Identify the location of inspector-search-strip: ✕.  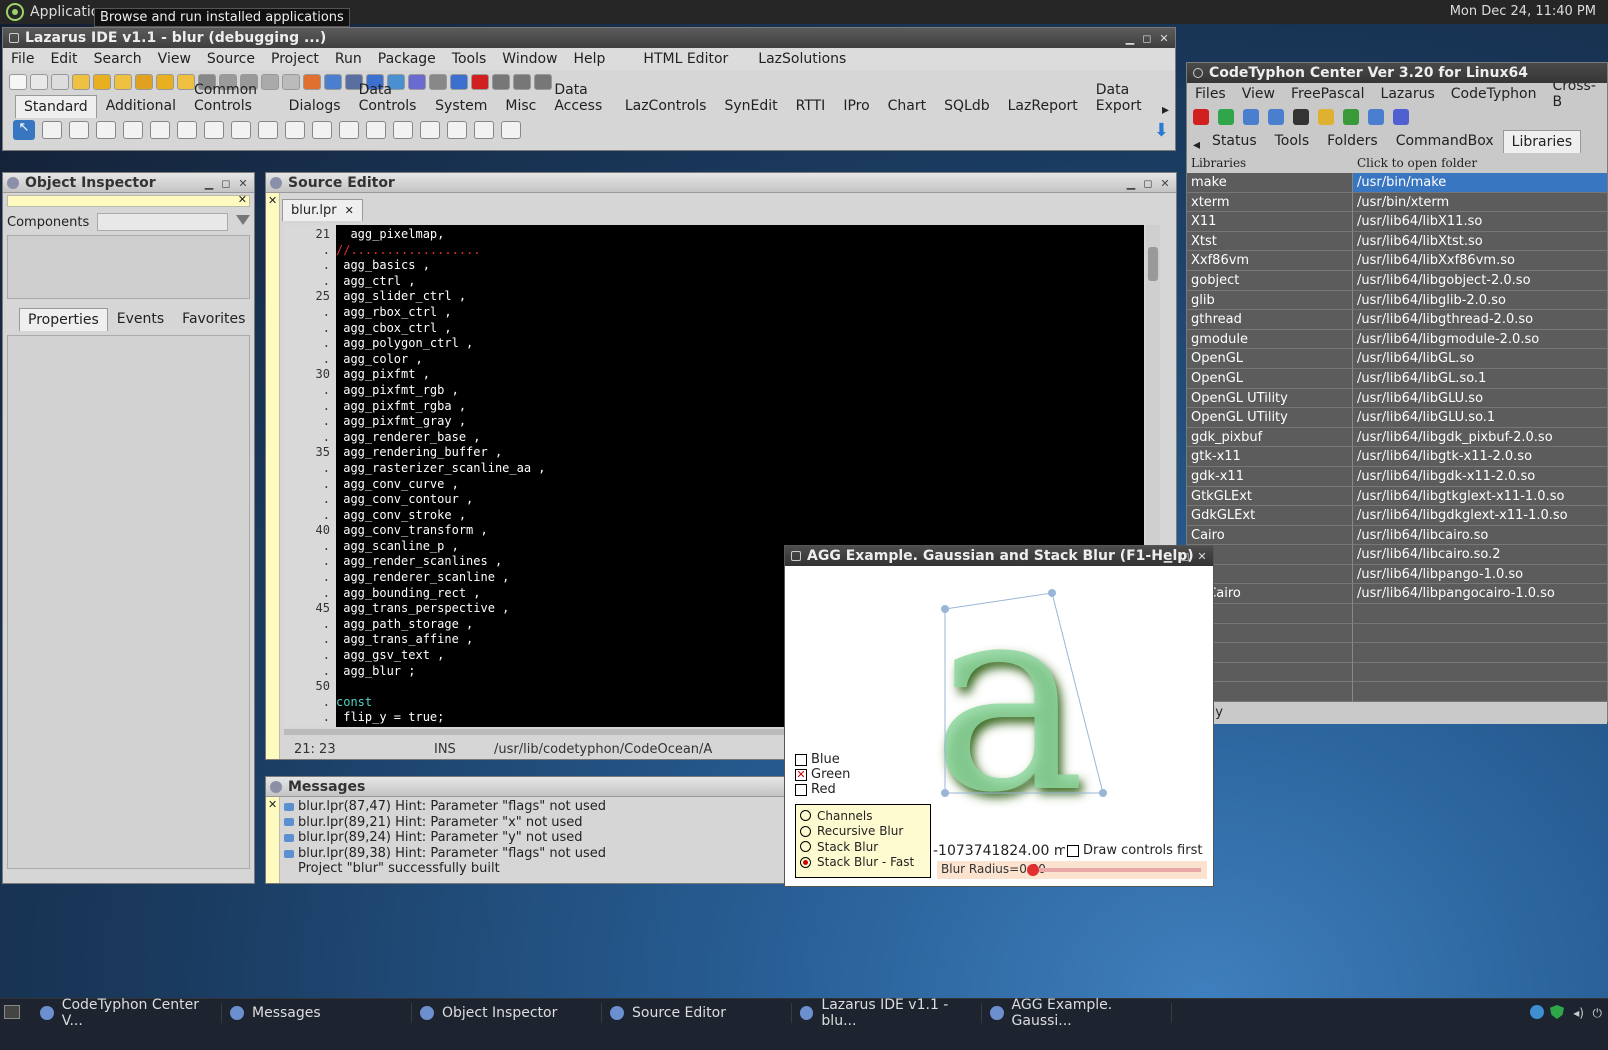
(128, 200).